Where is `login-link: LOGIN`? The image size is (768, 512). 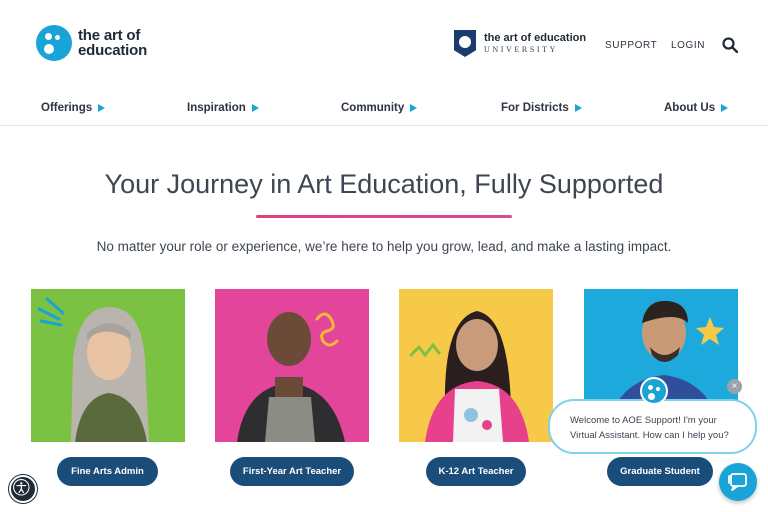 login-link: LOGIN is located at coordinates (688, 45).